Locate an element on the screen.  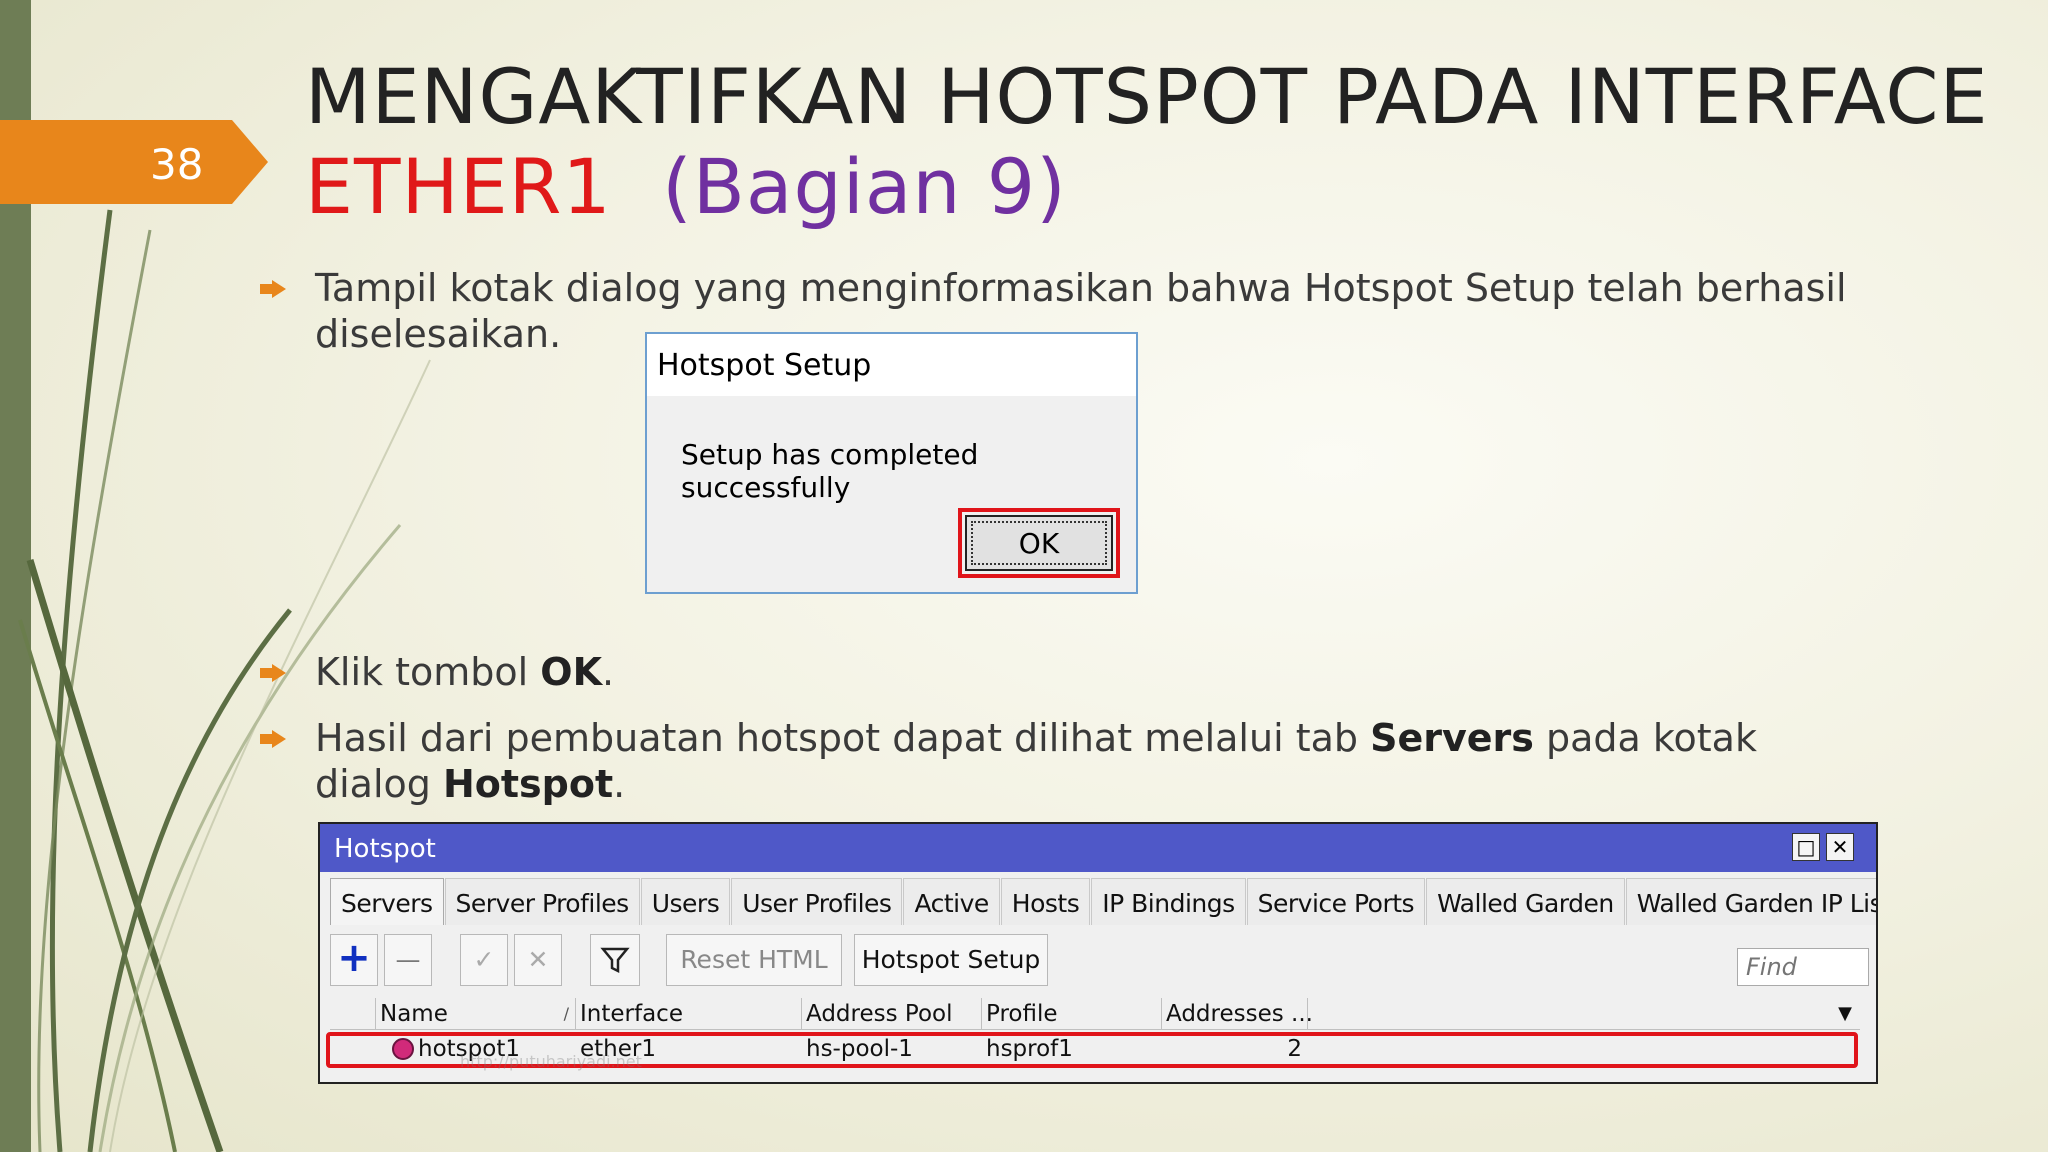
hotspot-setup-button: Hotspot Setup is located at coordinates (951, 960).